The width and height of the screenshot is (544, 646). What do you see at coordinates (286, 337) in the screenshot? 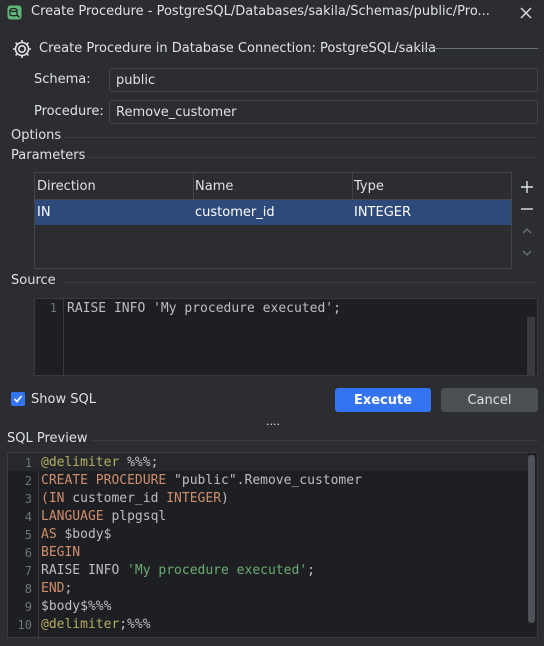
I see `source-editor: 1 RAISE INFO 'My procedure executed';` at bounding box center [286, 337].